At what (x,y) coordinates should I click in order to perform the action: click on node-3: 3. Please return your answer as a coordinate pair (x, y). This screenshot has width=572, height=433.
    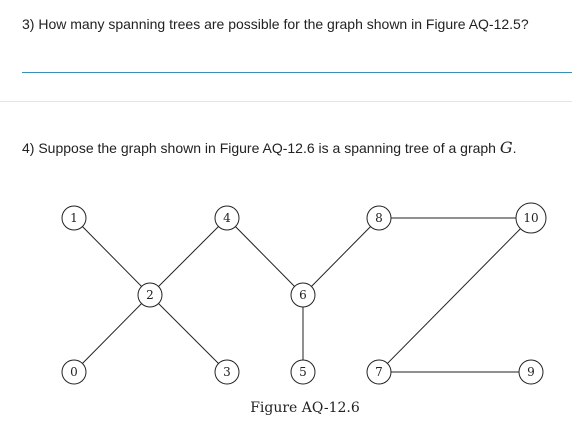
    Looking at the image, I should click on (227, 372).